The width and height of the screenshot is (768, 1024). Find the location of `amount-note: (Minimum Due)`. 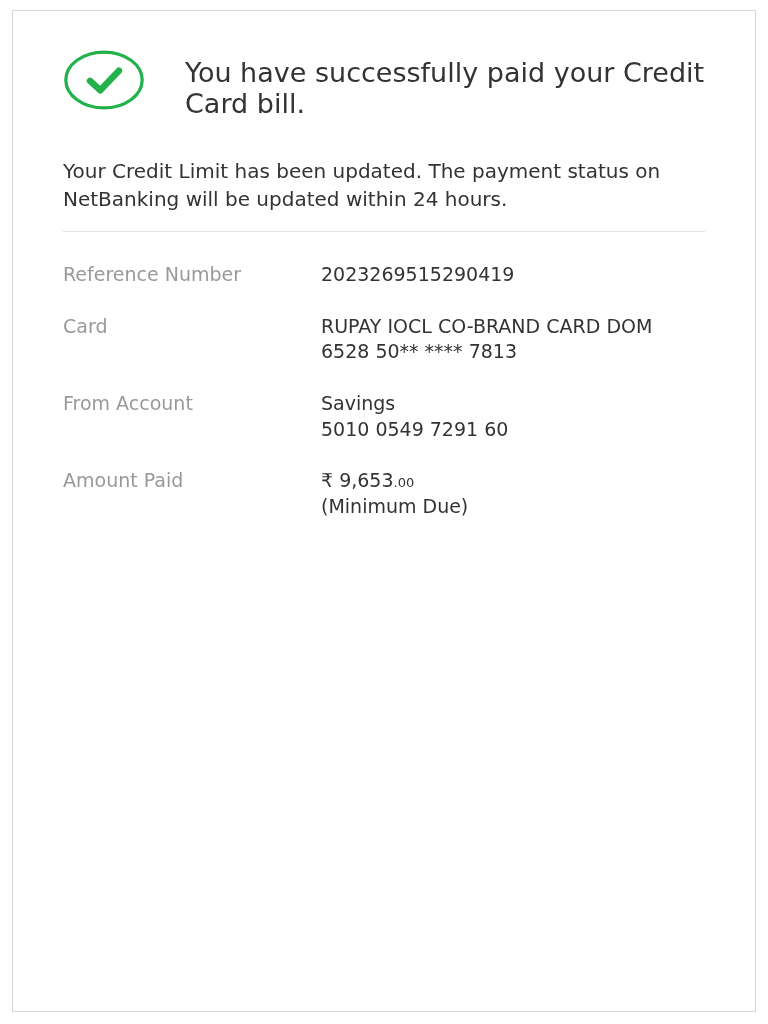

amount-note: (Minimum Due) is located at coordinates (395, 506).